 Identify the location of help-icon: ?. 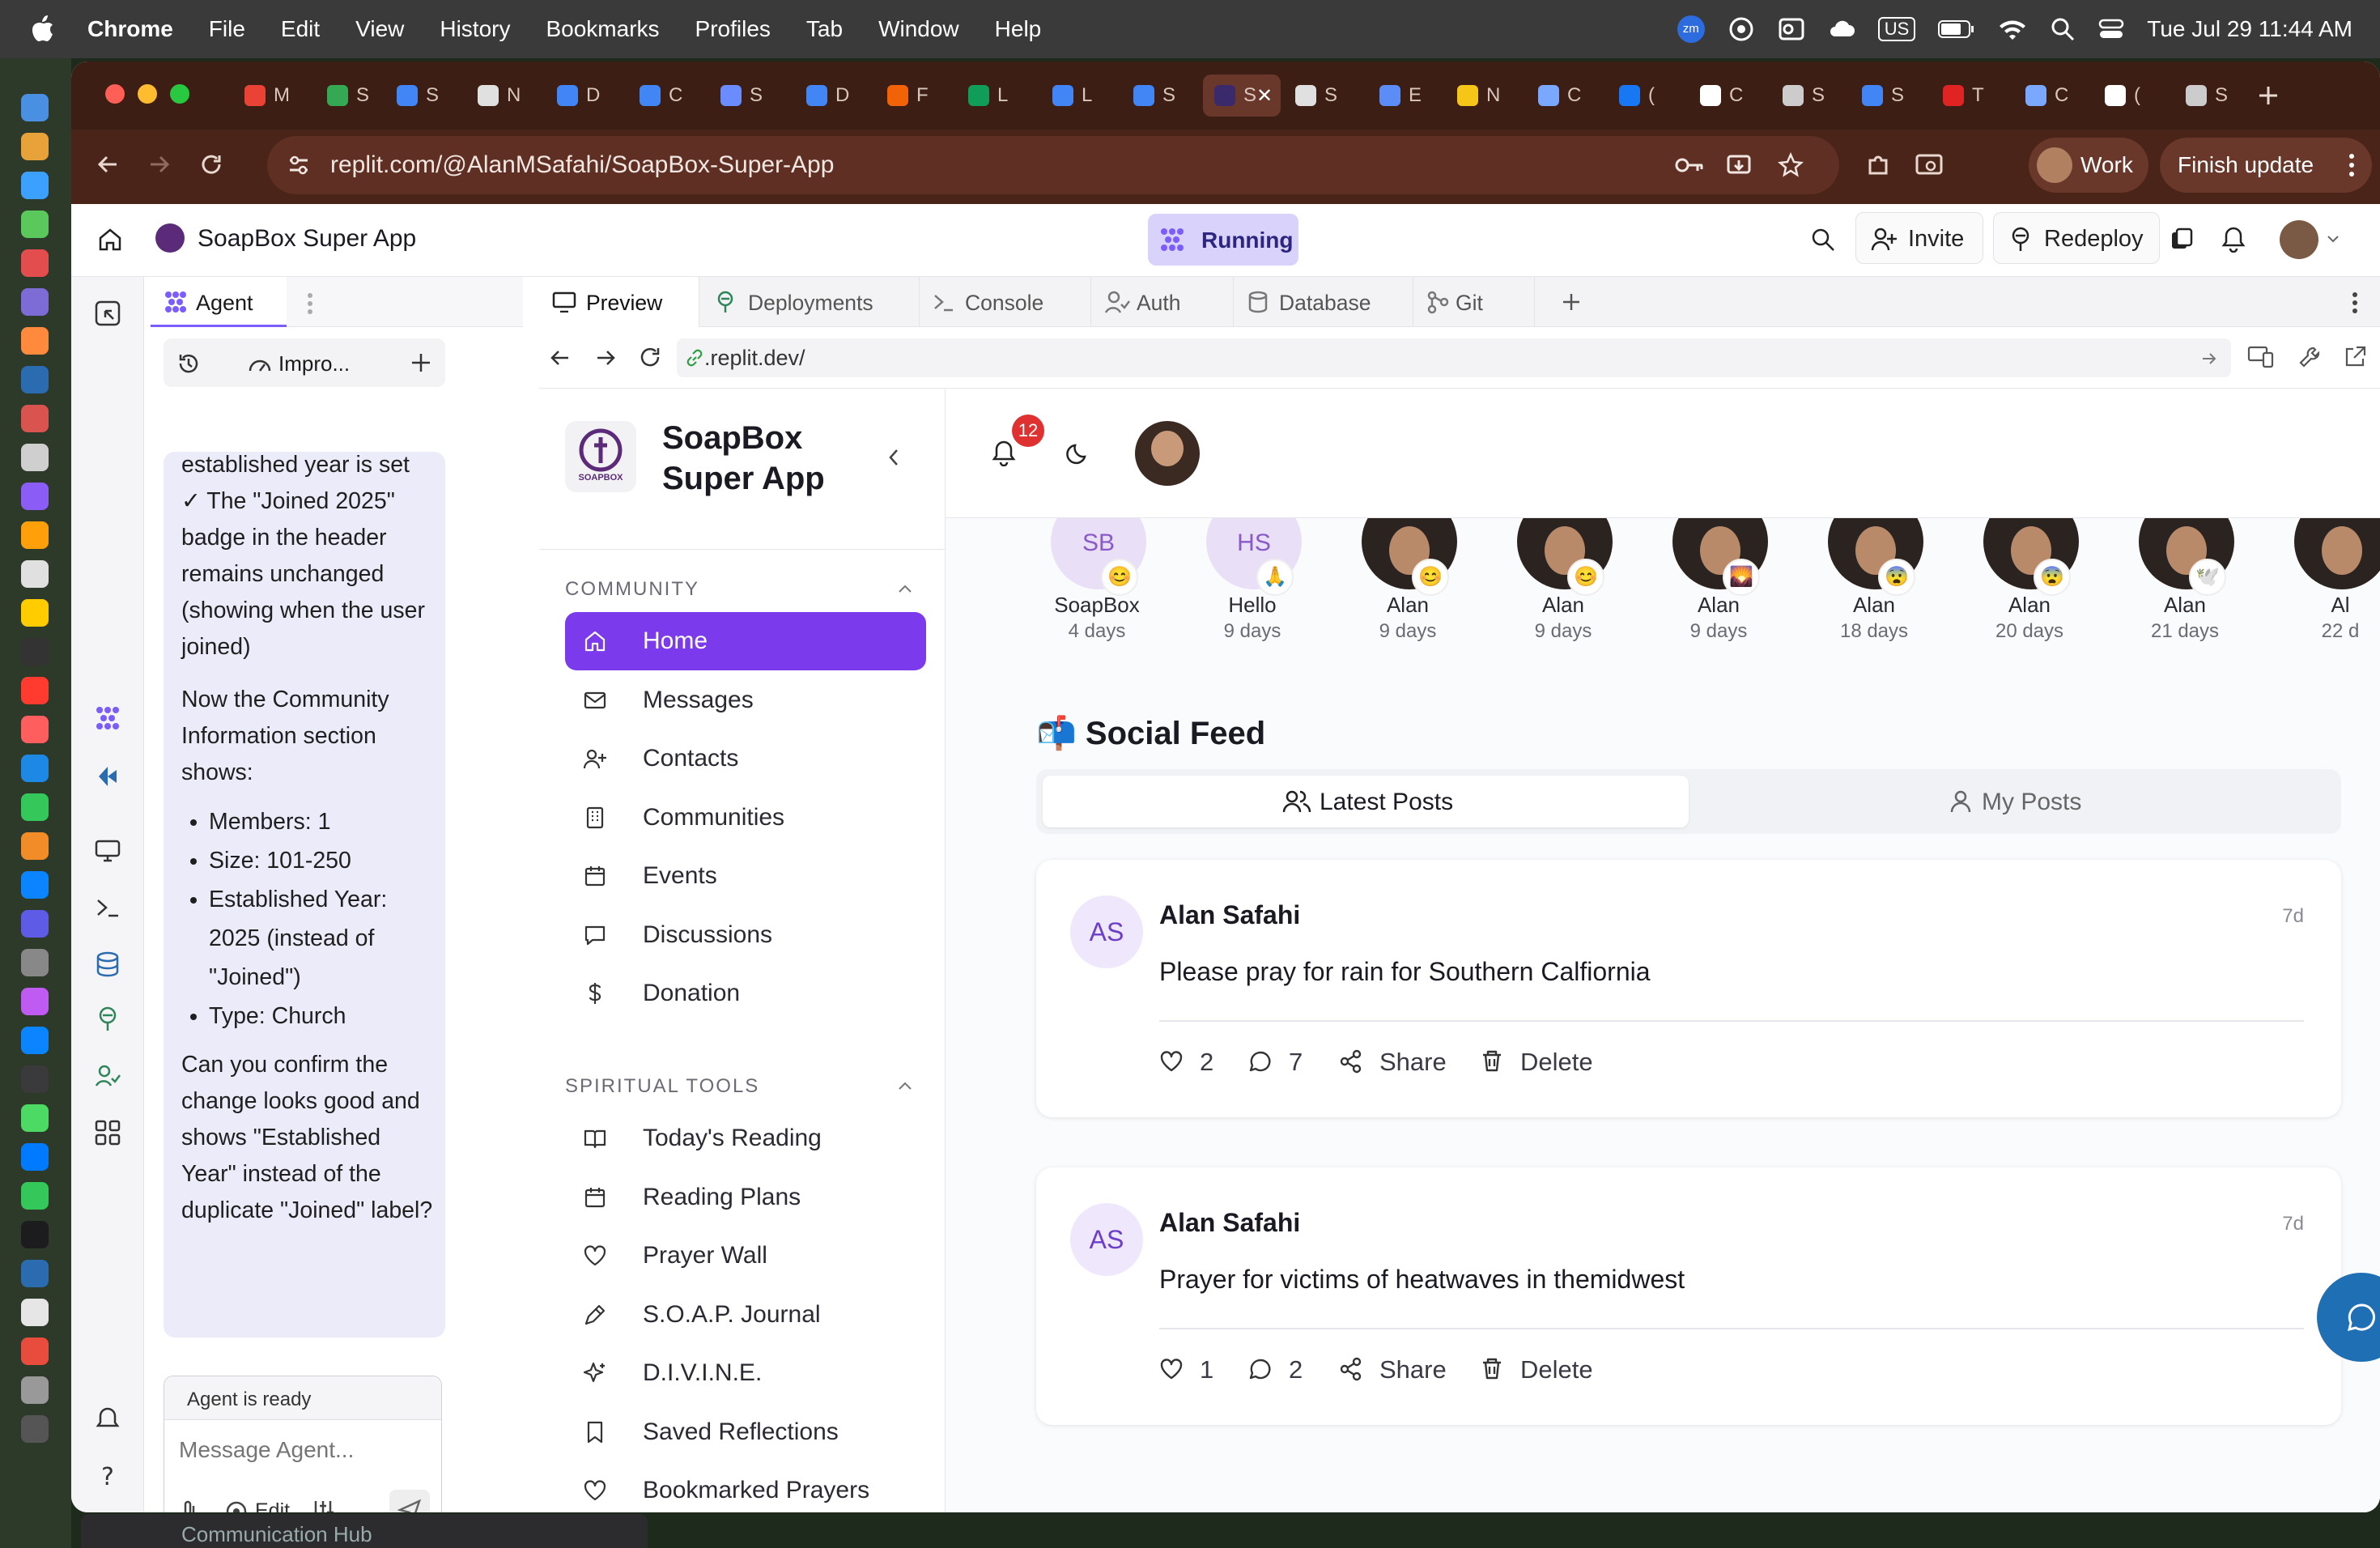
(108, 1476).